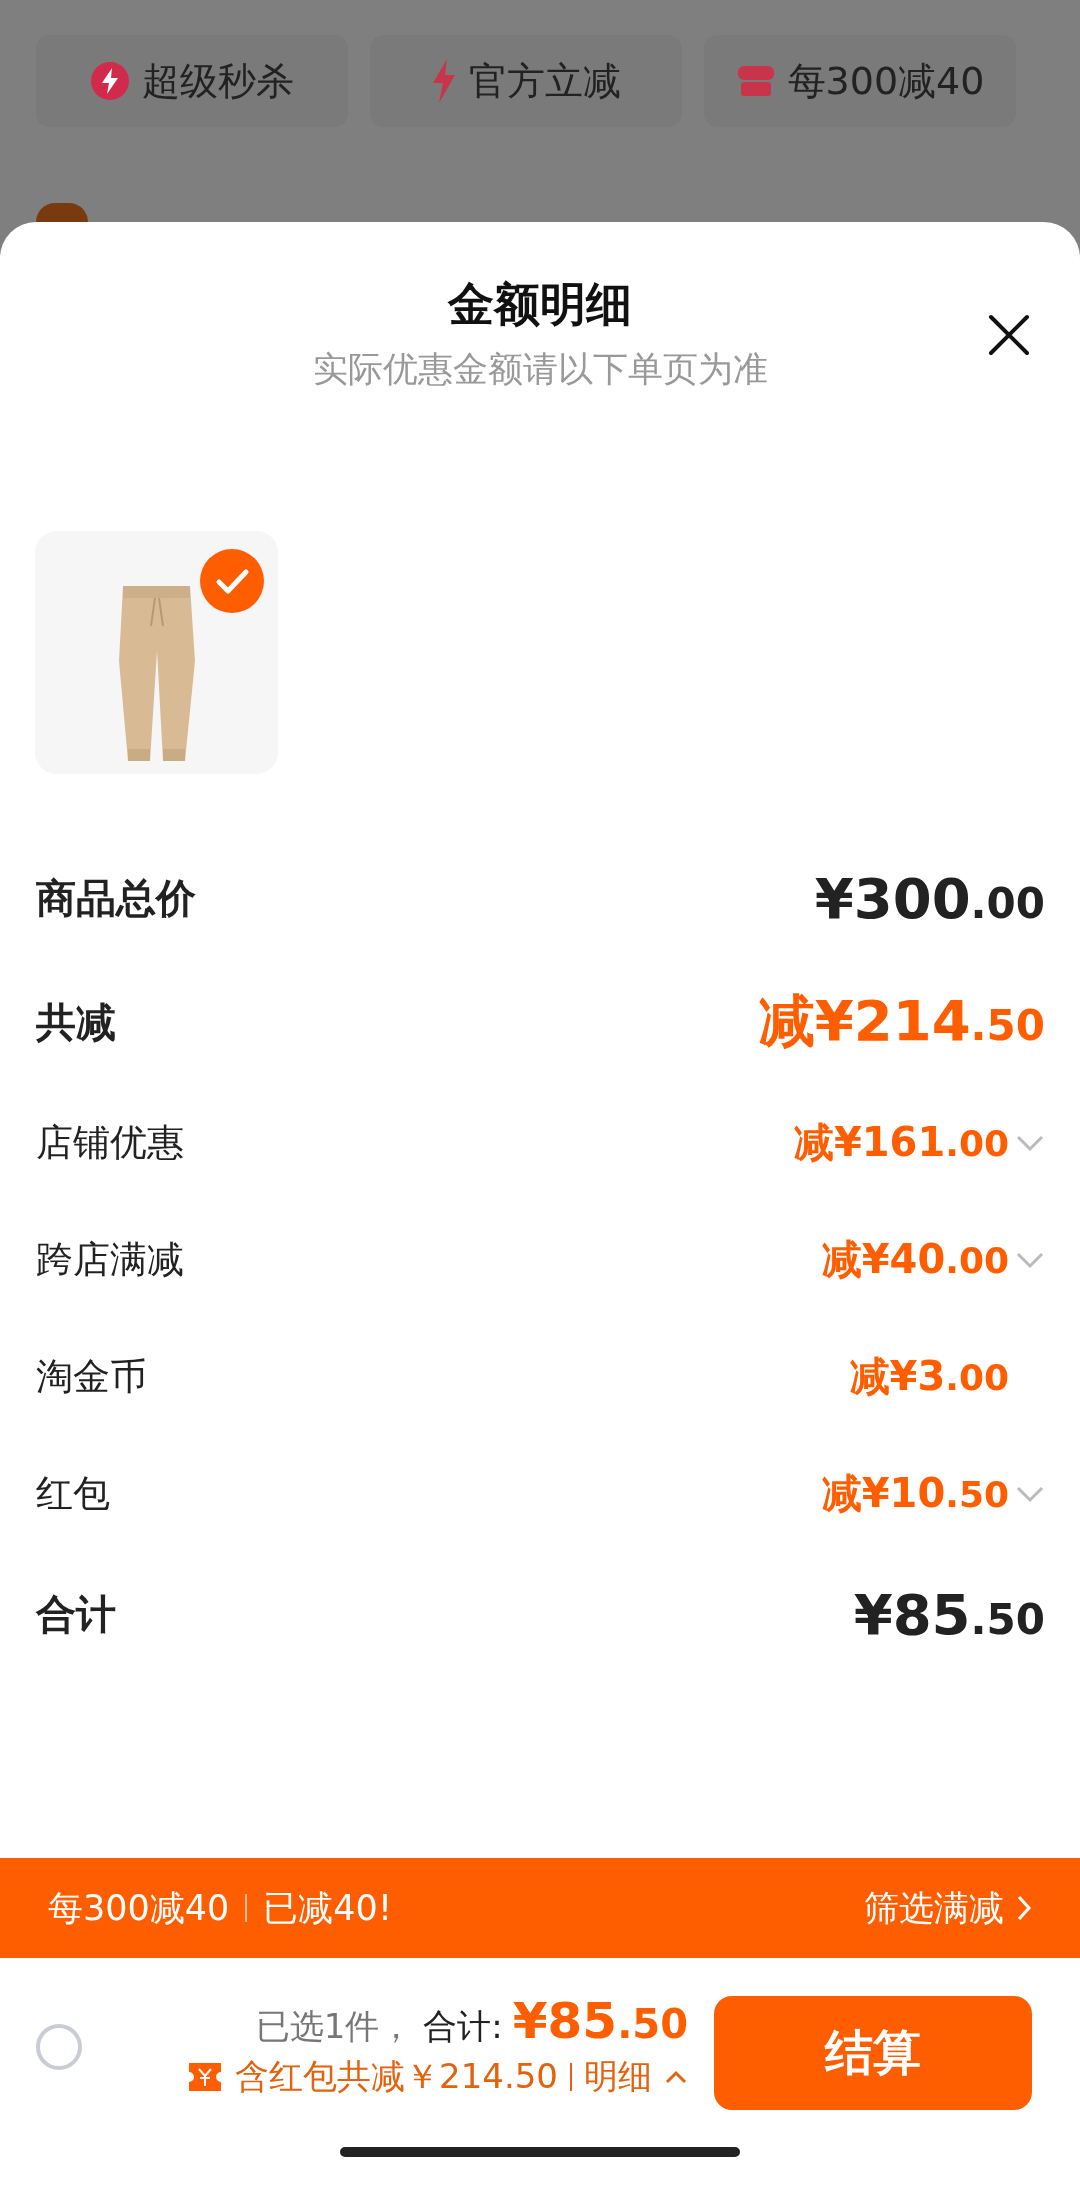 The height and width of the screenshot is (2187, 1080). Describe the element at coordinates (59, 2047) in the screenshot. I see `select-all-radio` at that location.